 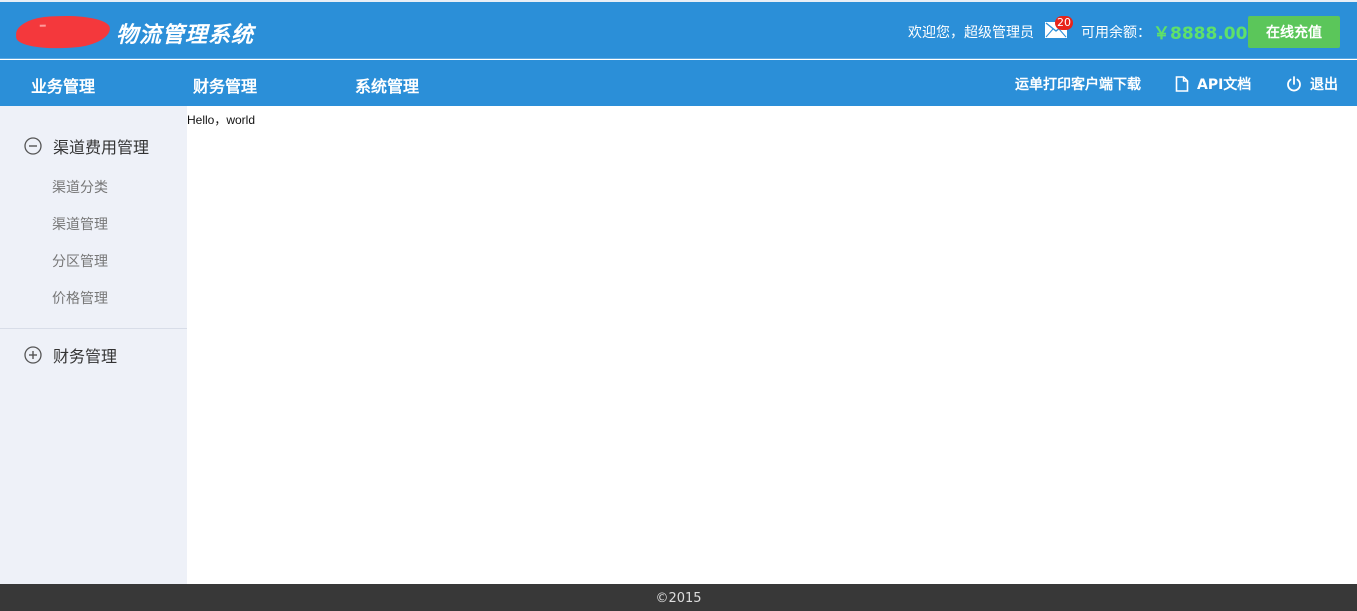 I want to click on main-nav: 业务管理 财务管理 系统管理 运单打印客户端下载 API文档 退出, so click(x=678, y=83).